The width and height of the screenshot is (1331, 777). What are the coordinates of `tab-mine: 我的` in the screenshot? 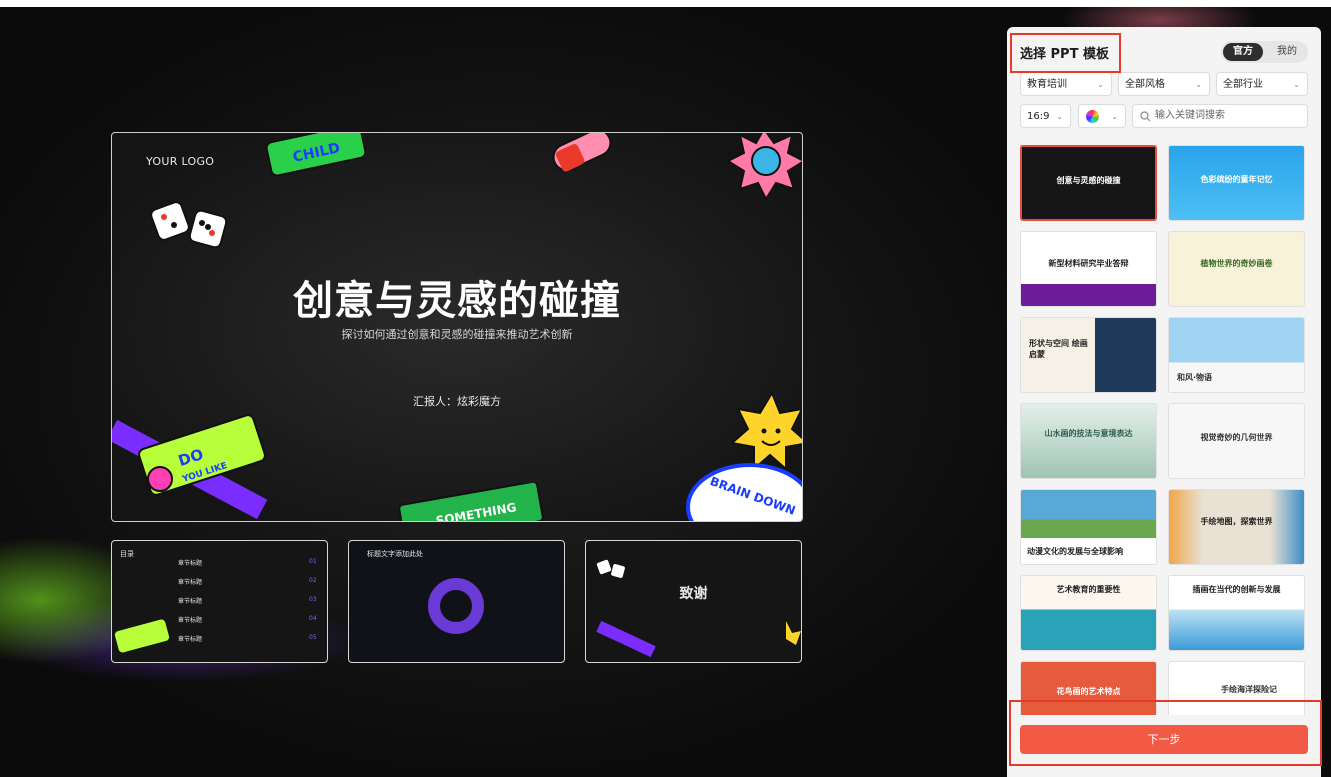 It's located at (1287, 52).